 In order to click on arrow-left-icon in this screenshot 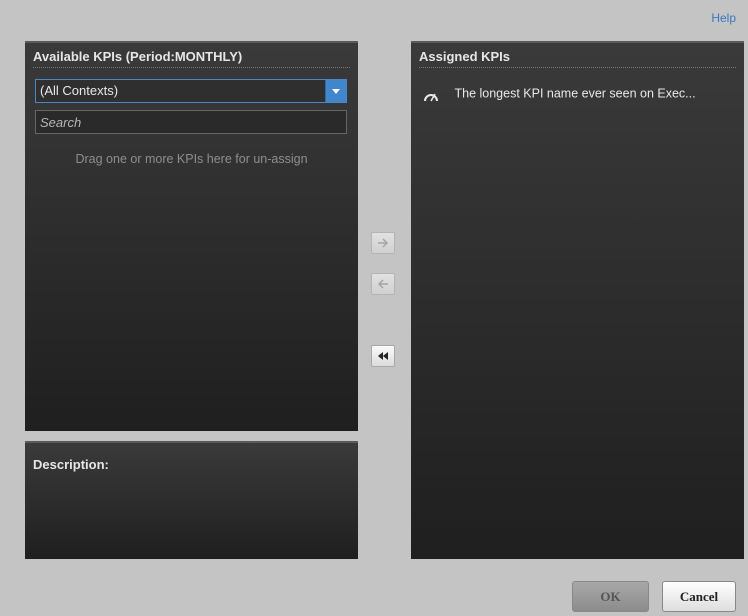, I will do `click(382, 284)`.